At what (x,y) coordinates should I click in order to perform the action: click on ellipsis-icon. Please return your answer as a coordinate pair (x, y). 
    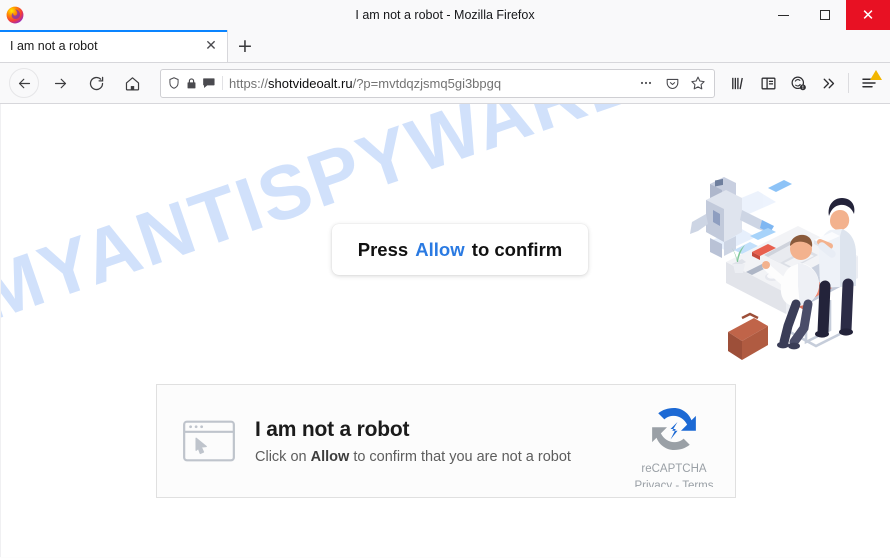
    Looking at the image, I should click on (646, 83).